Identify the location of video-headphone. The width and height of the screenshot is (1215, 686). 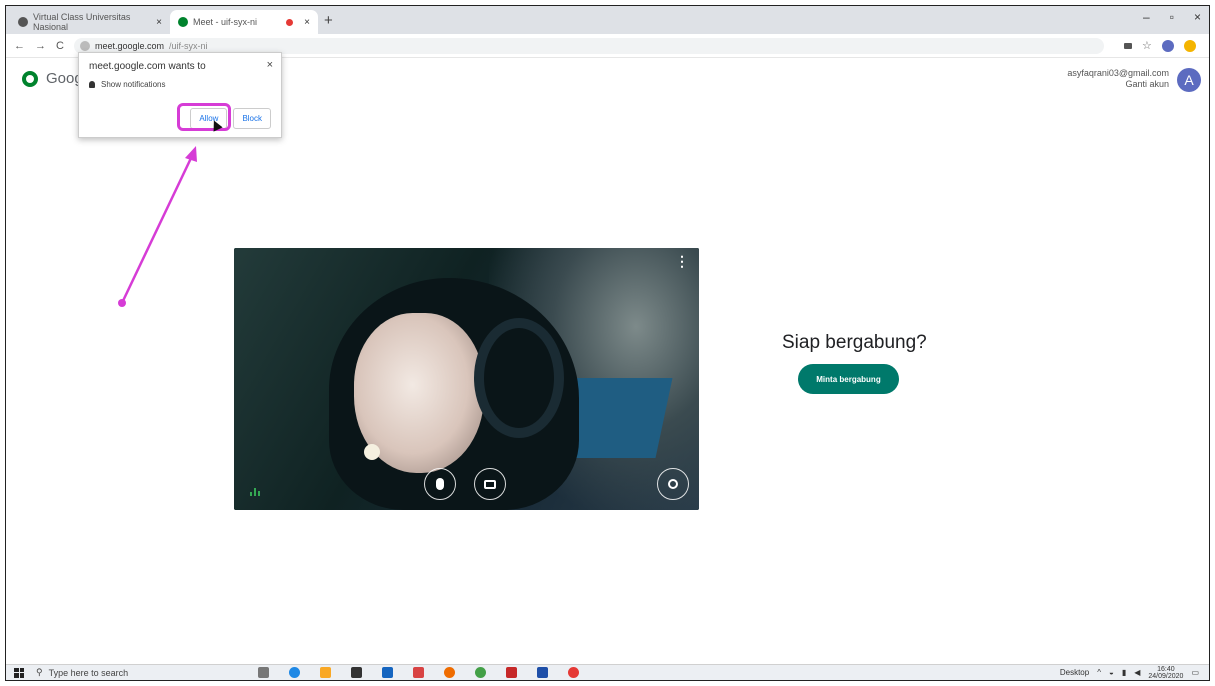
(519, 378).